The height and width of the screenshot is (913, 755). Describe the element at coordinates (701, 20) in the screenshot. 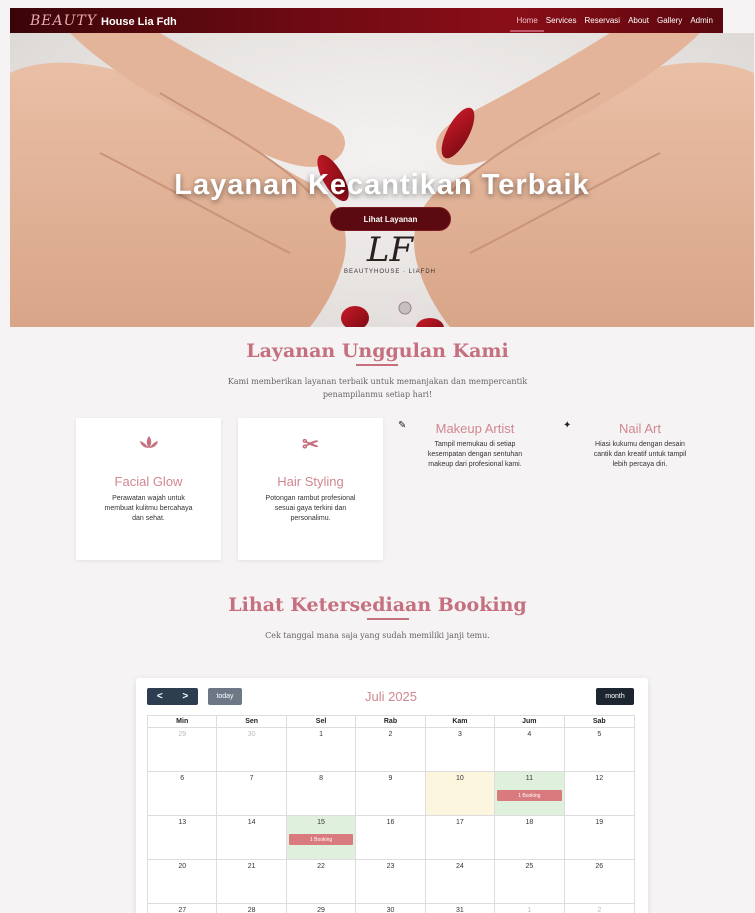

I see `nav-link-admin: Admin` at that location.